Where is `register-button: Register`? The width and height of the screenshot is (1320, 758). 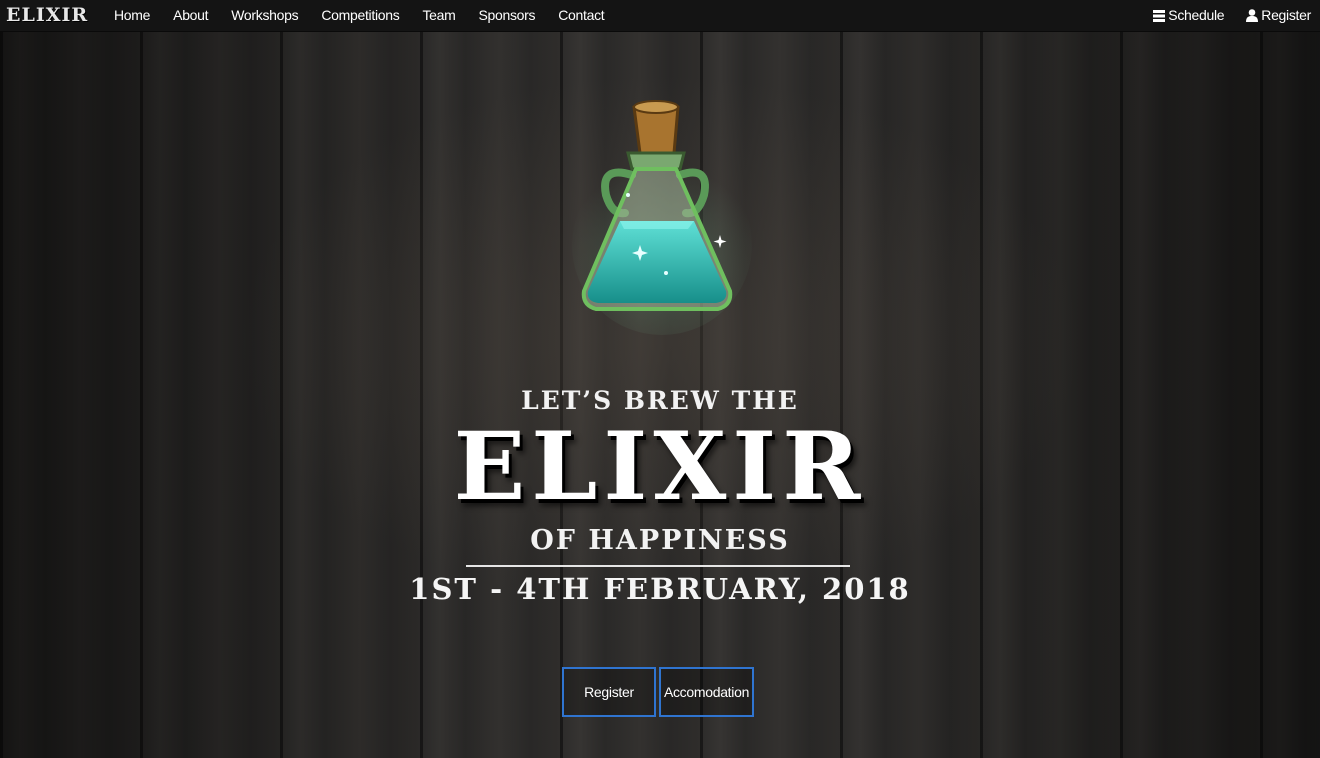
register-button: Register is located at coordinates (609, 692).